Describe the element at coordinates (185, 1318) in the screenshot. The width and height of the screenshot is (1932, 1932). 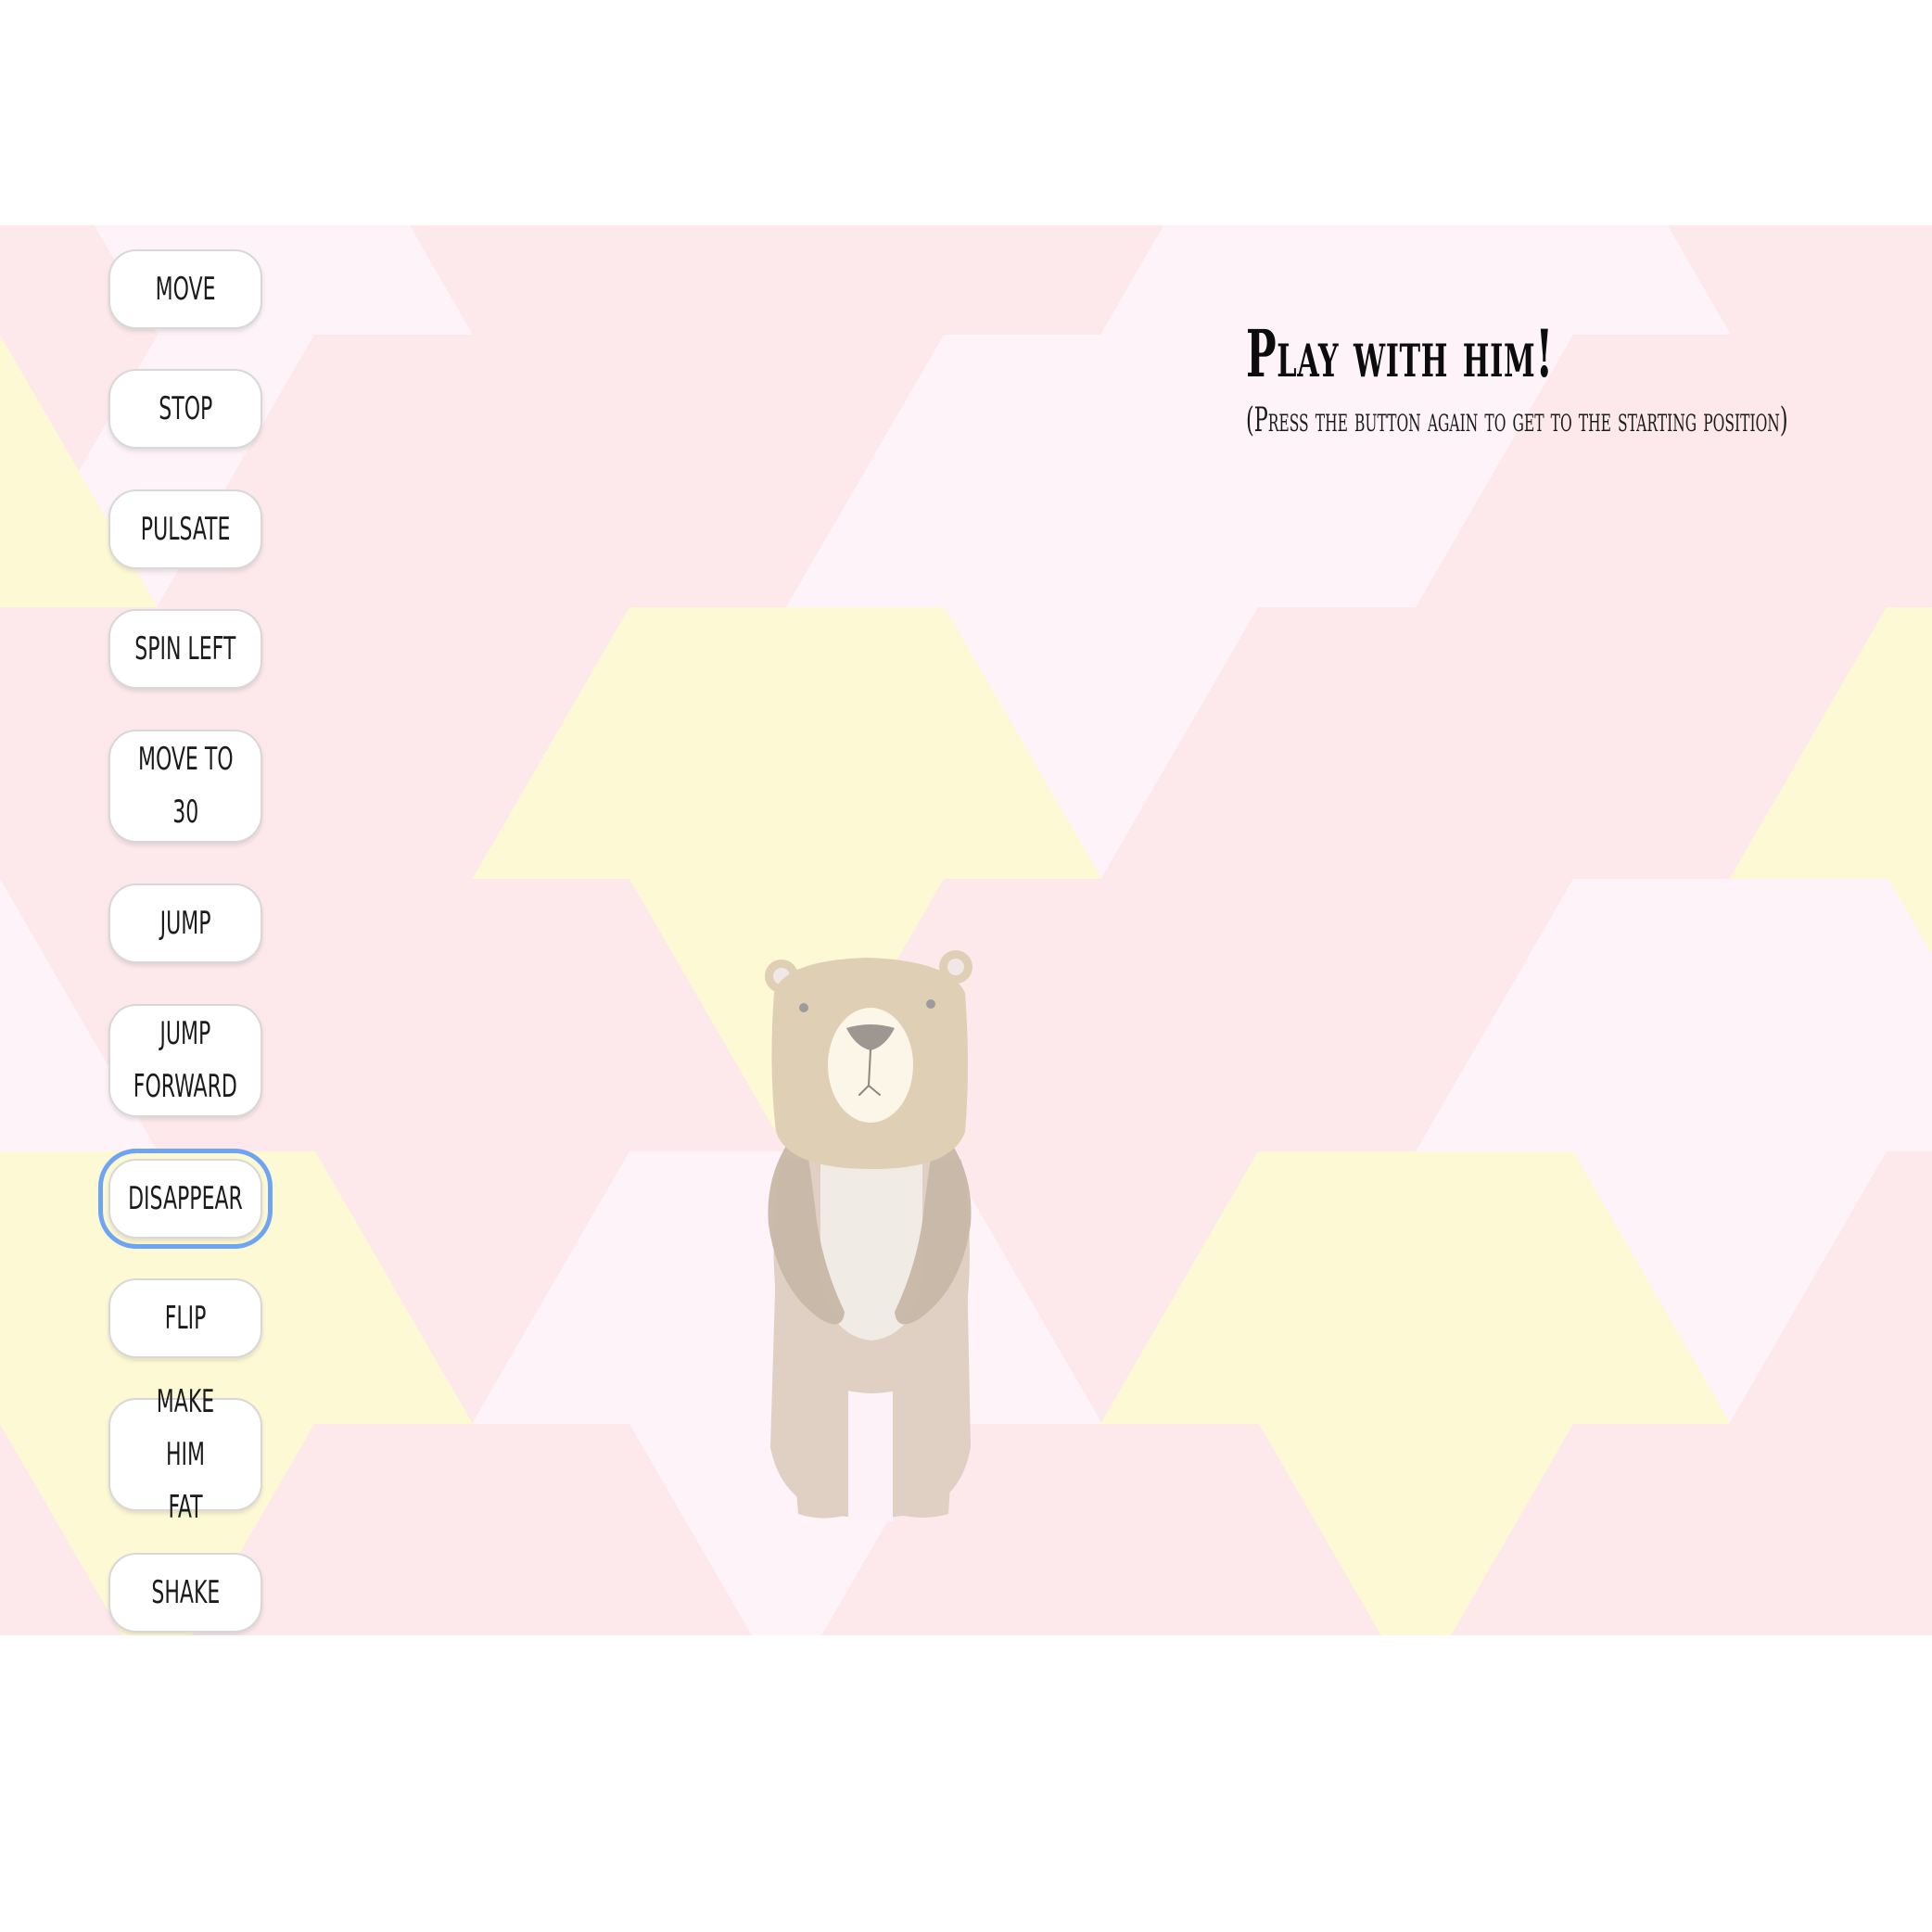
I see `flip-button: FLIP` at that location.